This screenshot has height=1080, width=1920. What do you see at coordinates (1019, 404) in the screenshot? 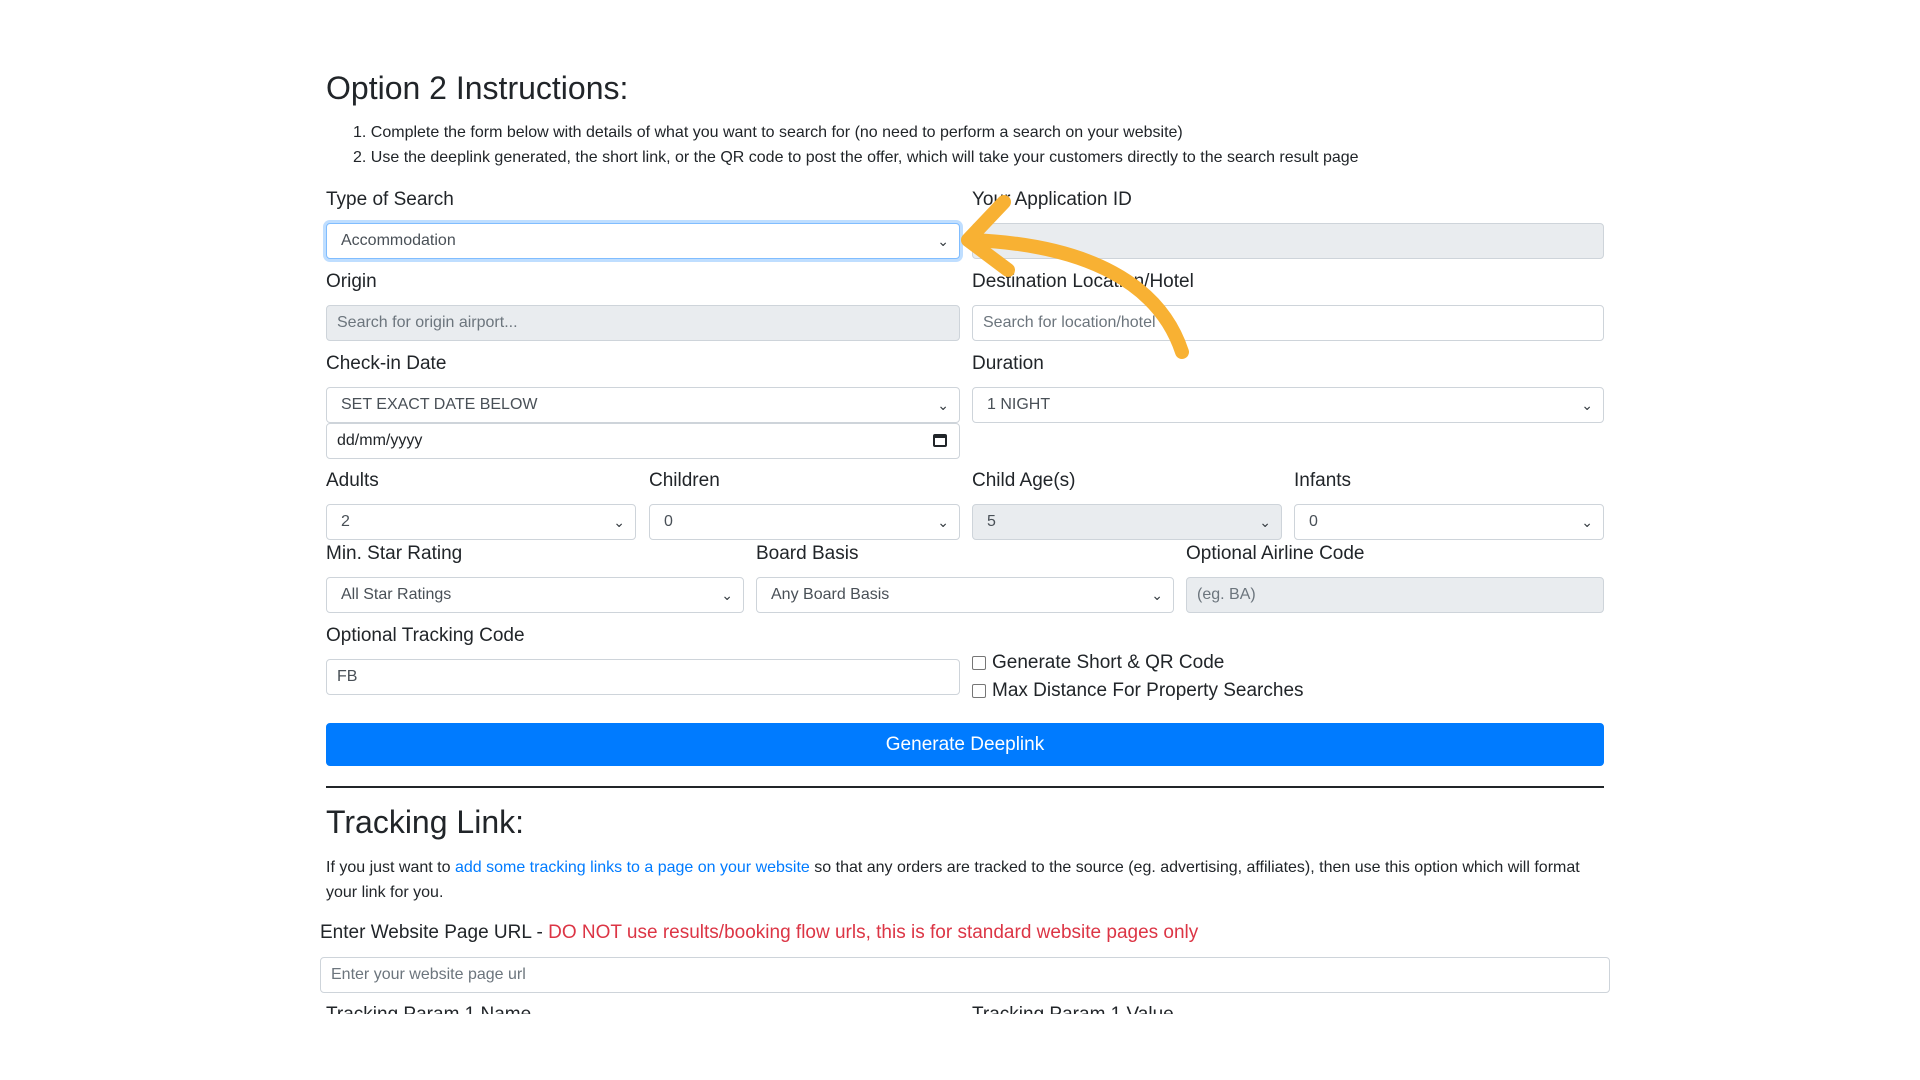
I see `duration-value: 1 NIGHT` at bounding box center [1019, 404].